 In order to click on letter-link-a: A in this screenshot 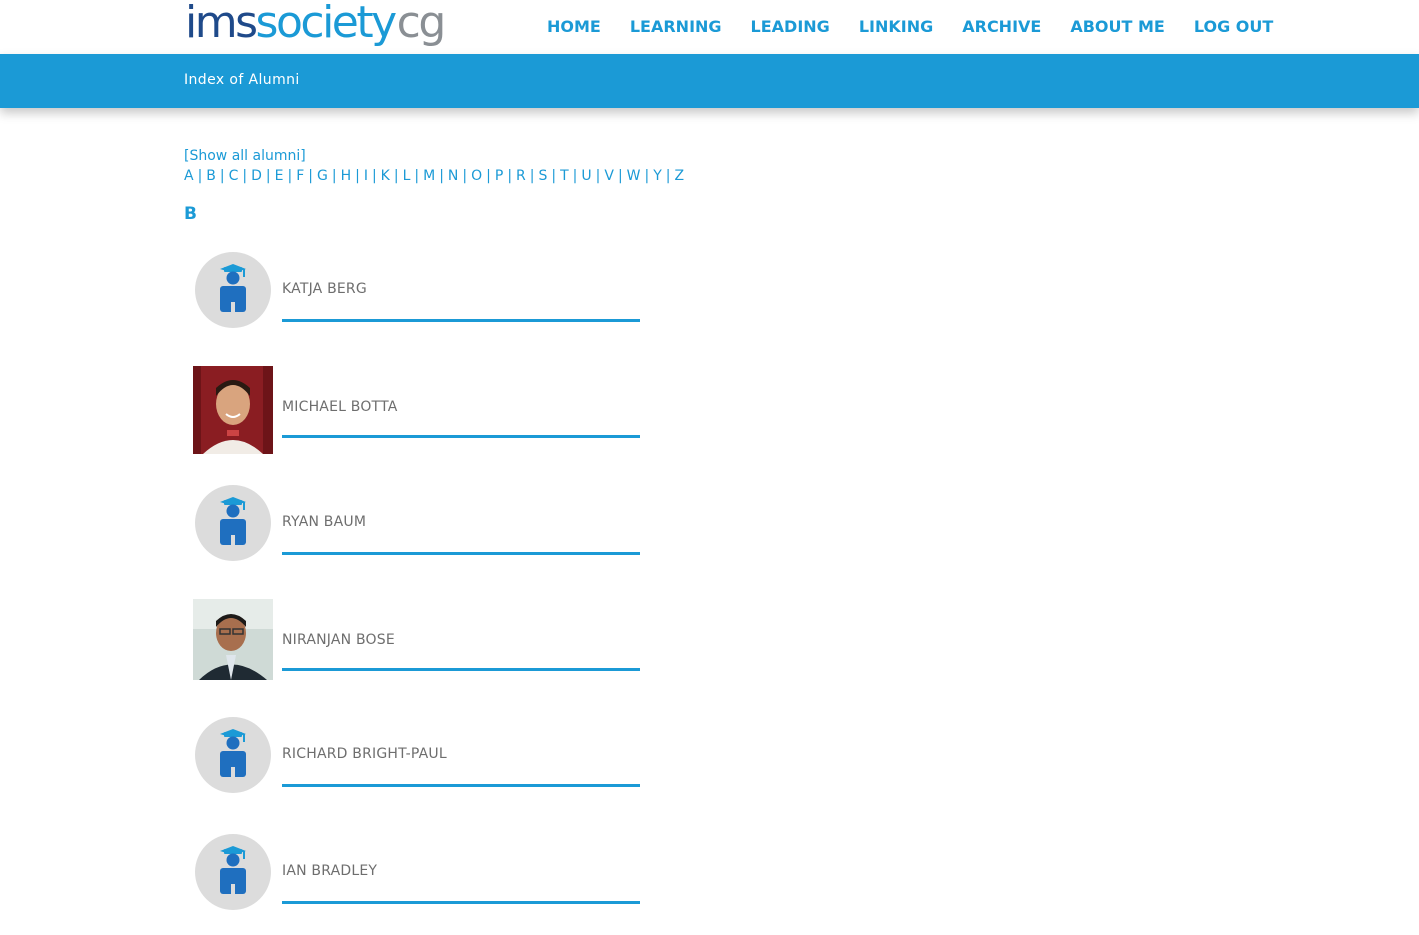, I will do `click(189, 176)`.